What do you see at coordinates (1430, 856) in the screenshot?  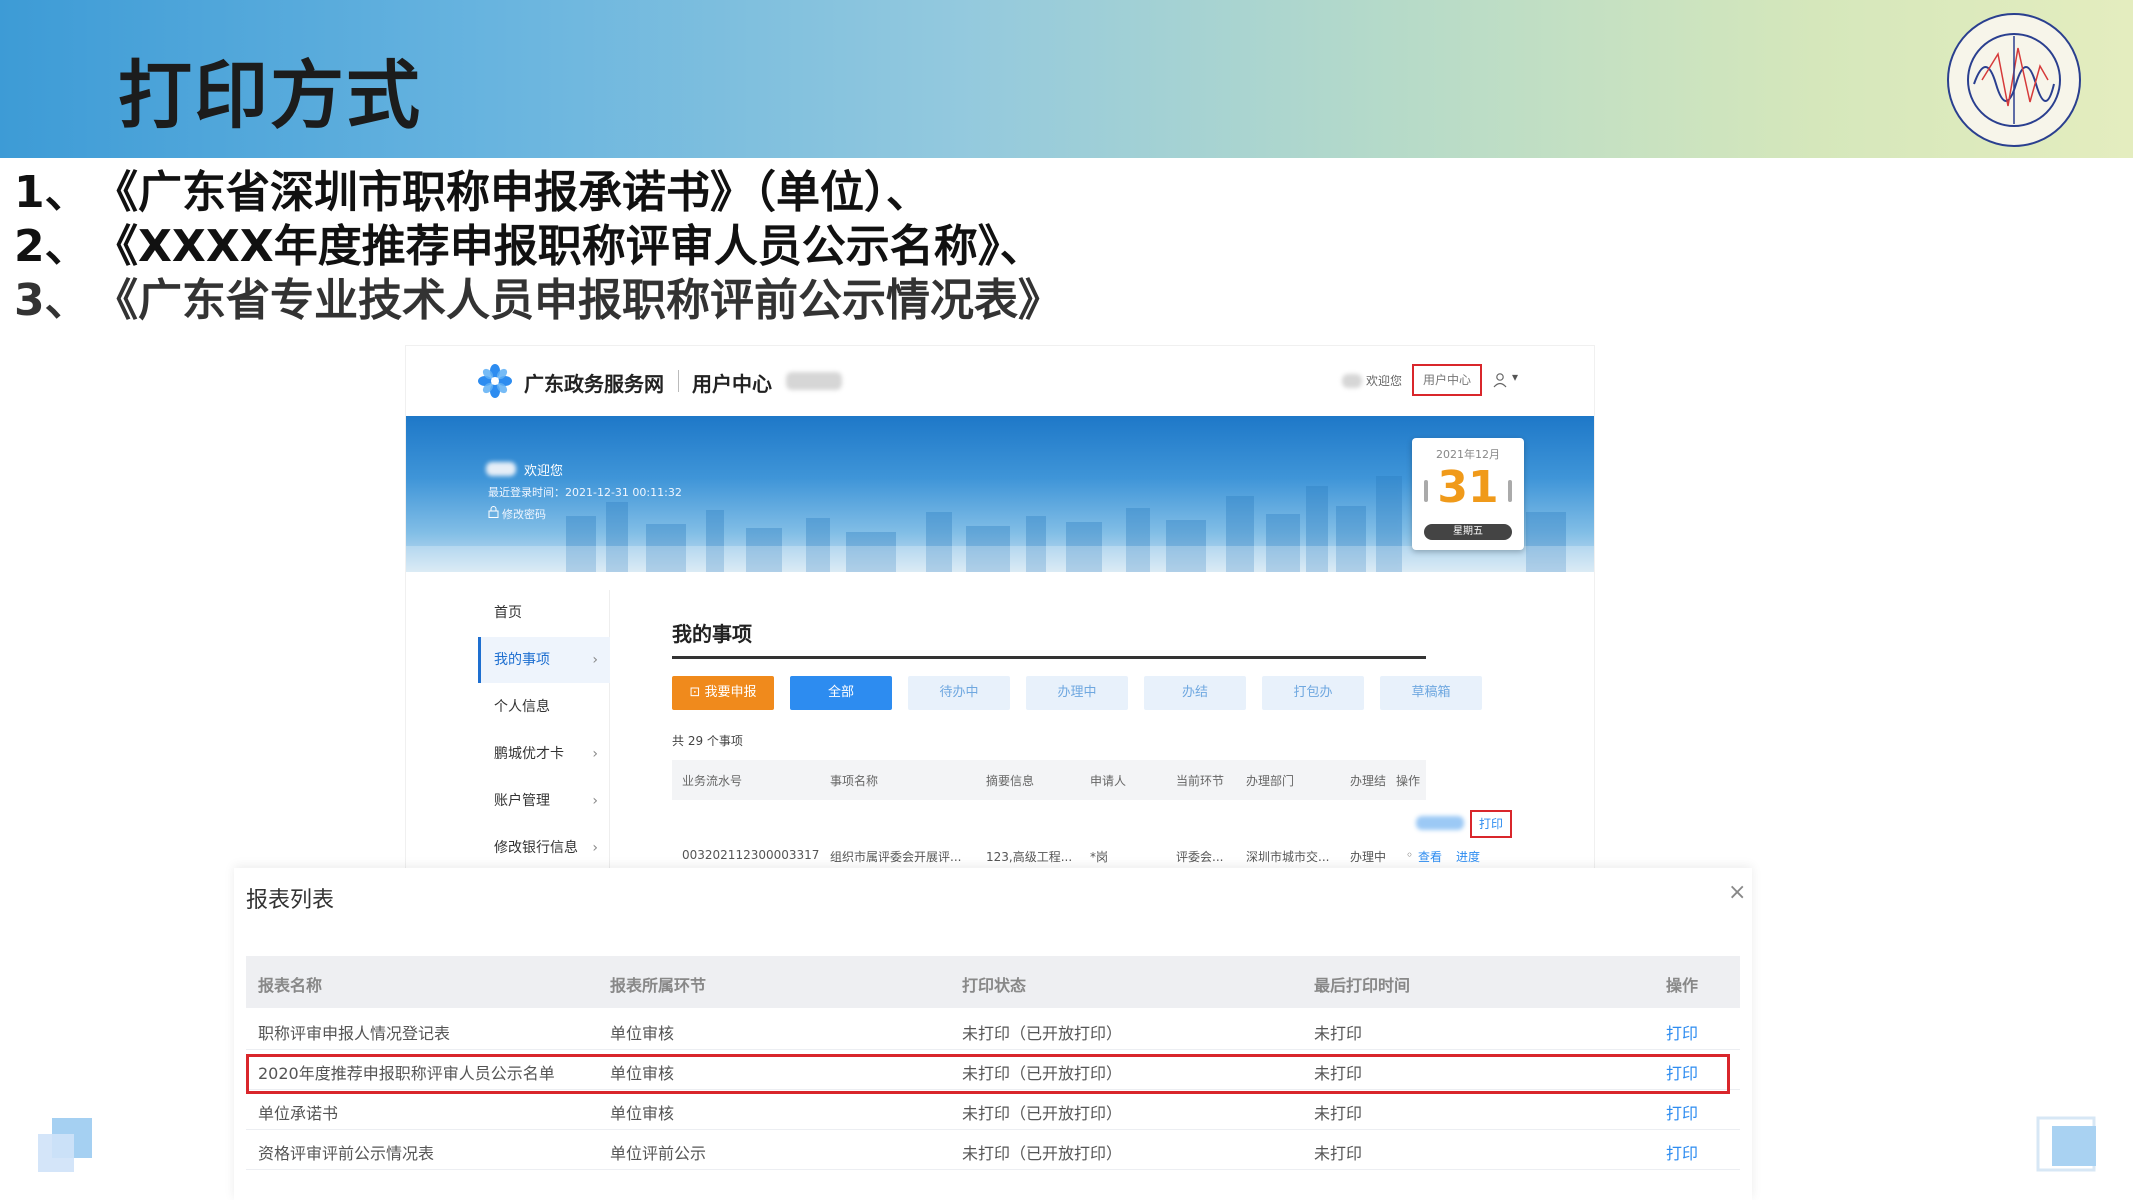 I see `row-view-link: 查看` at bounding box center [1430, 856].